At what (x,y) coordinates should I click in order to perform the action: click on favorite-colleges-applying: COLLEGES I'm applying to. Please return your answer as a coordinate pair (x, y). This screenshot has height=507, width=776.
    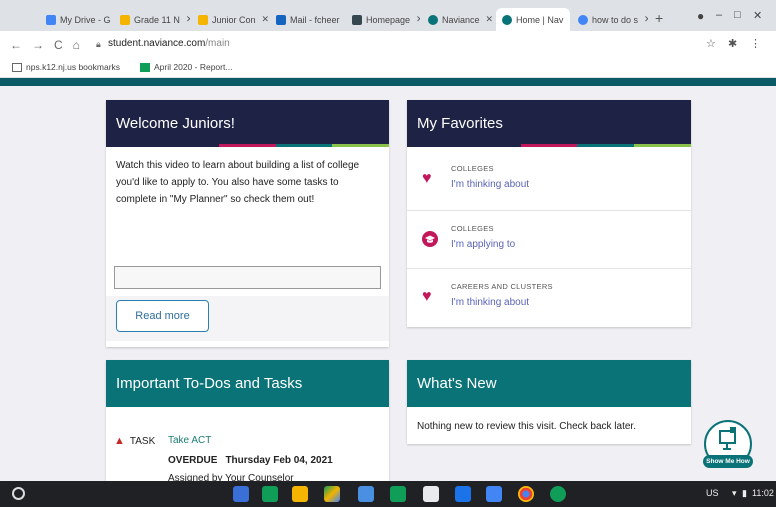
    Looking at the image, I should click on (549, 239).